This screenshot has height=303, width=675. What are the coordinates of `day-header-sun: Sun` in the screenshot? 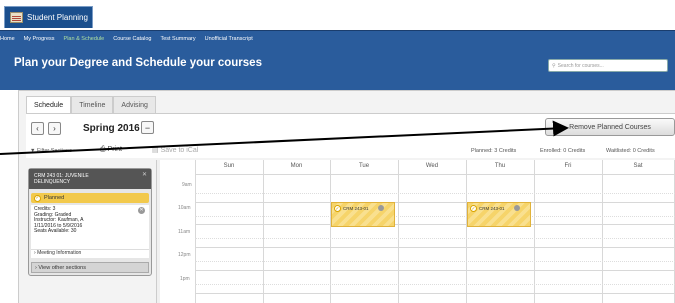 It's located at (229, 166).